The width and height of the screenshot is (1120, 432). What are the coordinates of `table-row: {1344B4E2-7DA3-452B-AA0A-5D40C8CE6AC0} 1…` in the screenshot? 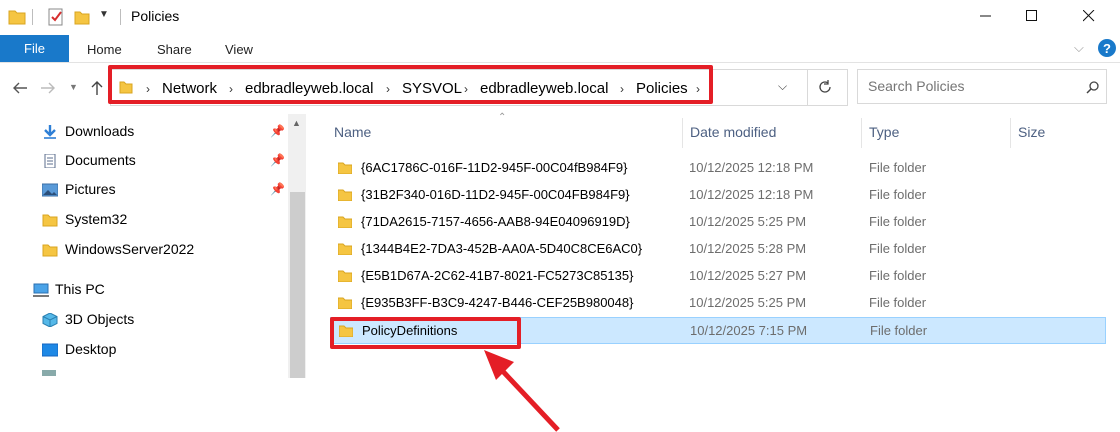 It's located at (718, 249).